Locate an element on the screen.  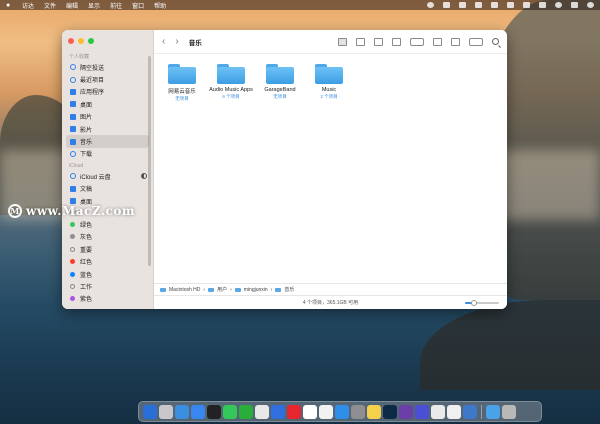
podcast-dock-icon is located at coordinates (406, 411).